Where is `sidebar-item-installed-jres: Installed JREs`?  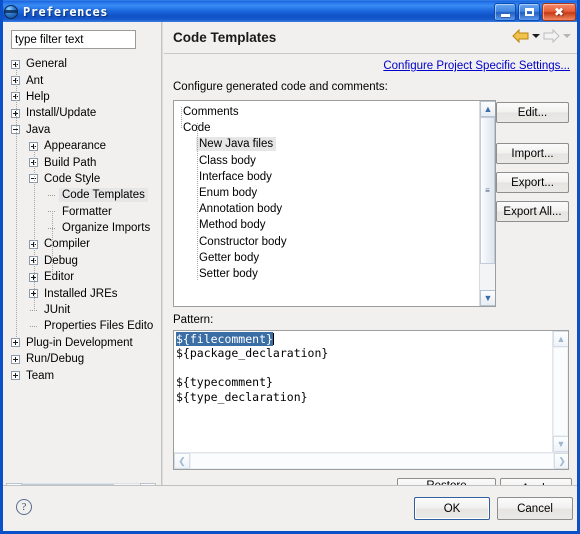 sidebar-item-installed-jres: Installed JREs is located at coordinates (83, 293).